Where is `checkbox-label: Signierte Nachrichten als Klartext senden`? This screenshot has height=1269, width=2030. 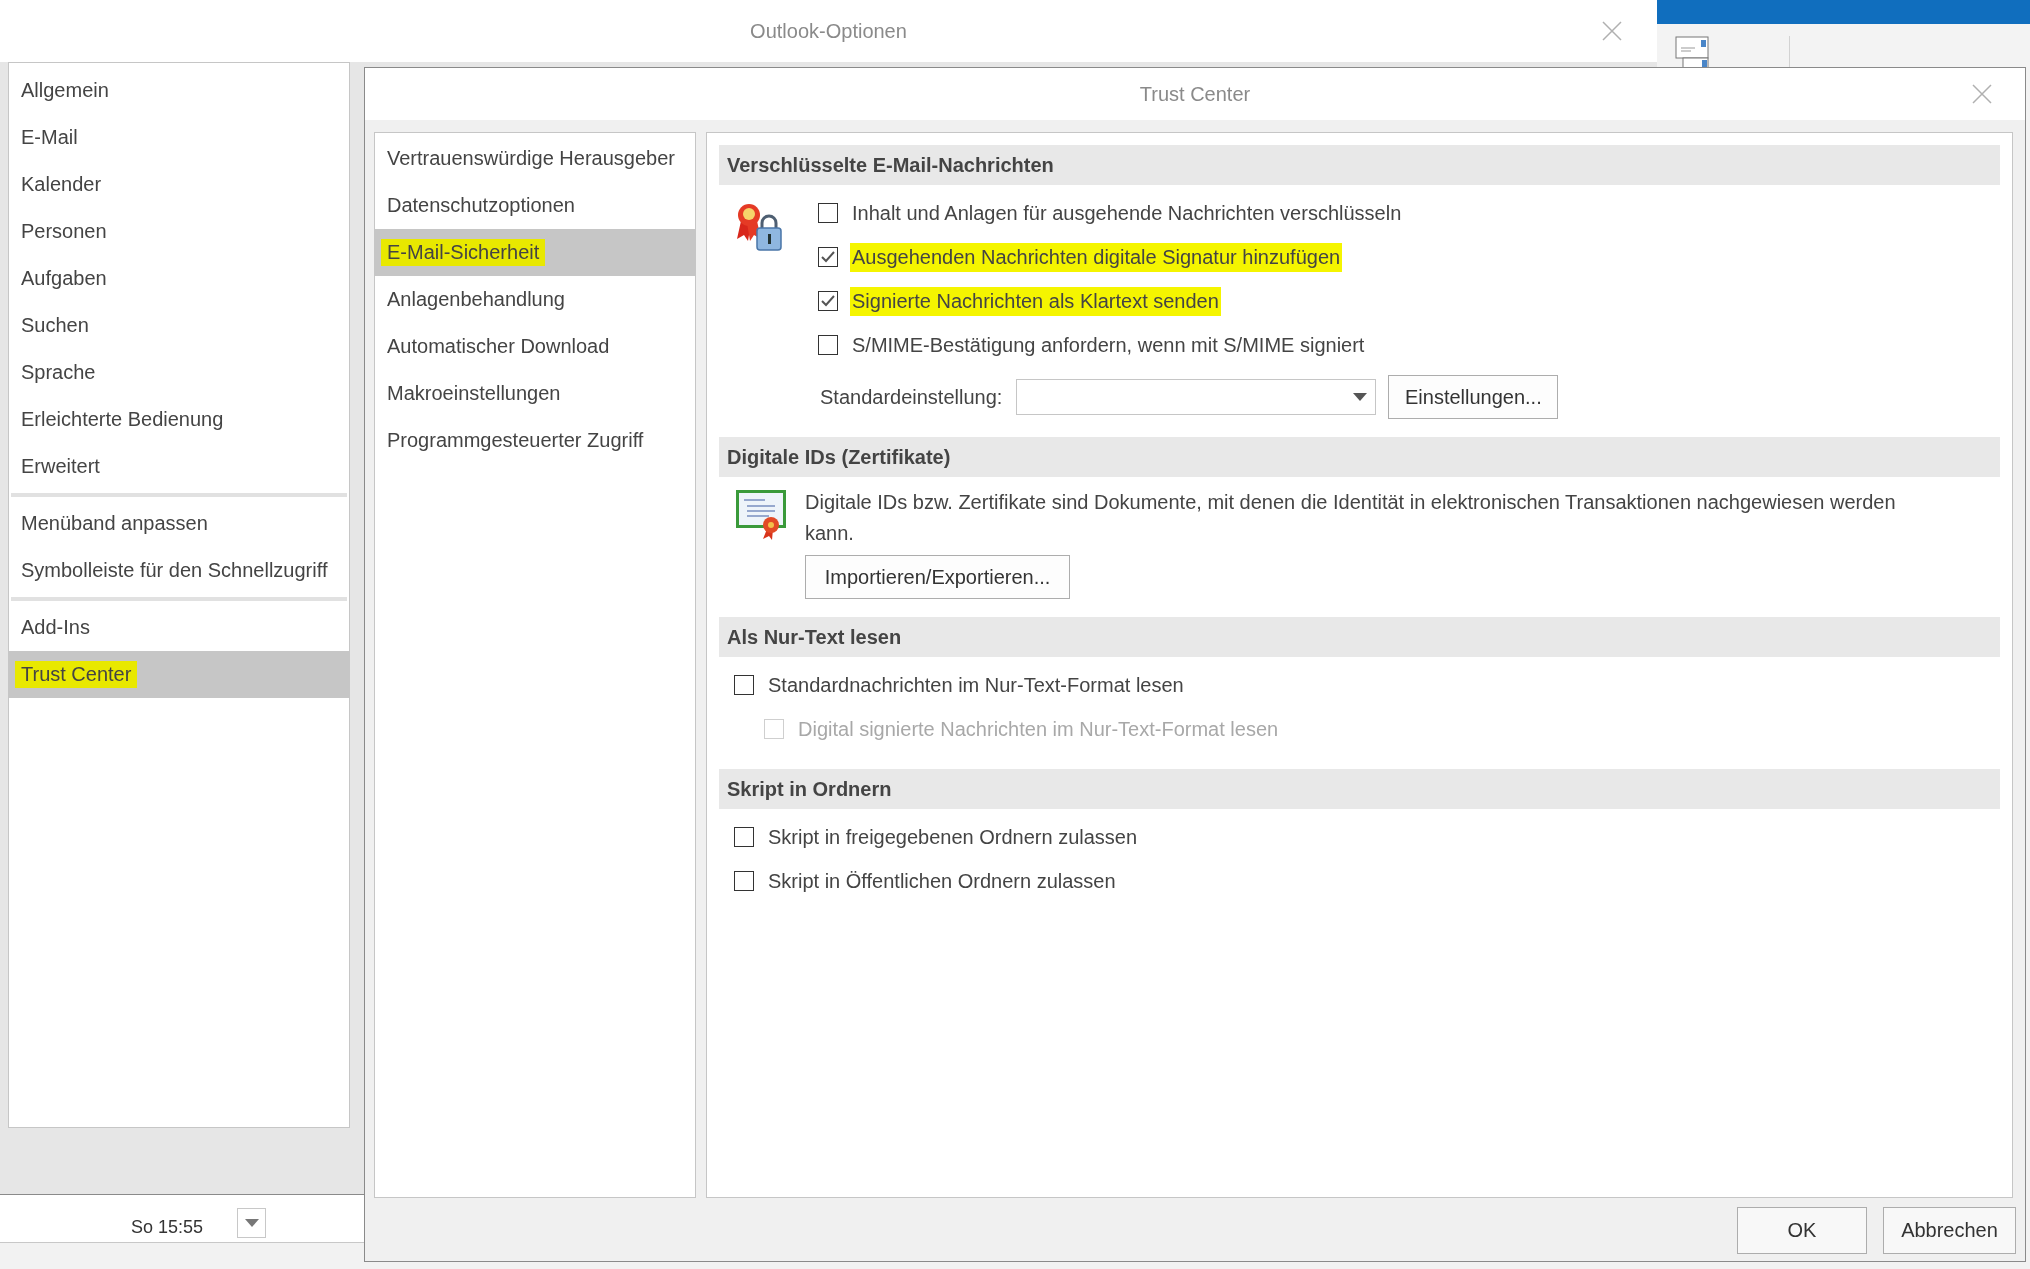
checkbox-label: Signierte Nachrichten als Klartext senden is located at coordinates (1035, 301).